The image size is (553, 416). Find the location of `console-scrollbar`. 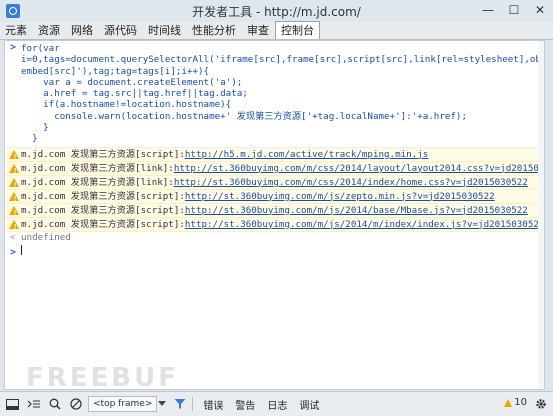

console-scrollbar is located at coordinates (541, 215).